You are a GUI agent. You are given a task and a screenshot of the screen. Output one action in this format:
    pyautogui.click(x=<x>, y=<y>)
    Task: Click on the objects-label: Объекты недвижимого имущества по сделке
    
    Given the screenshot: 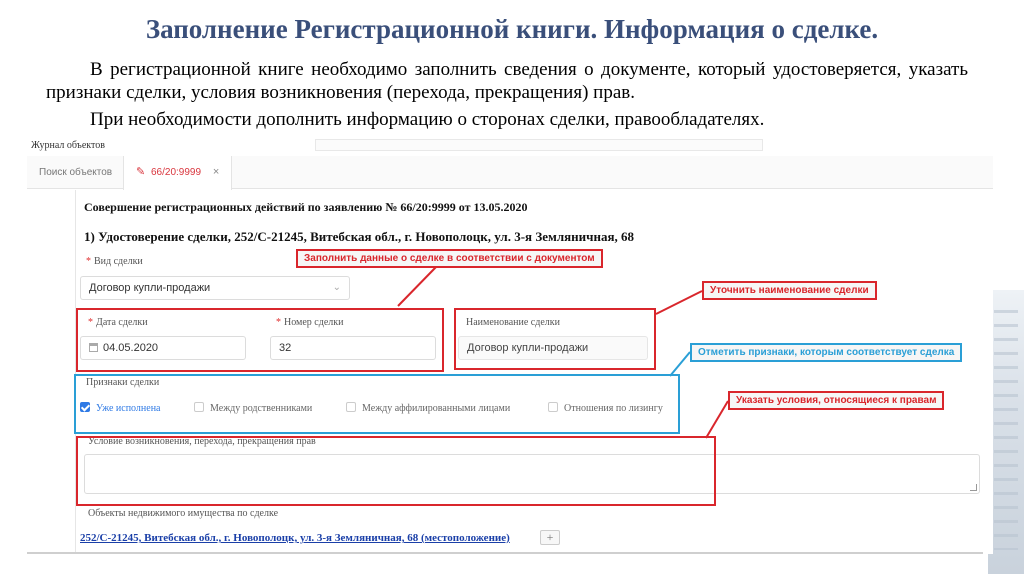 What is the action you would take?
    pyautogui.click(x=183, y=513)
    